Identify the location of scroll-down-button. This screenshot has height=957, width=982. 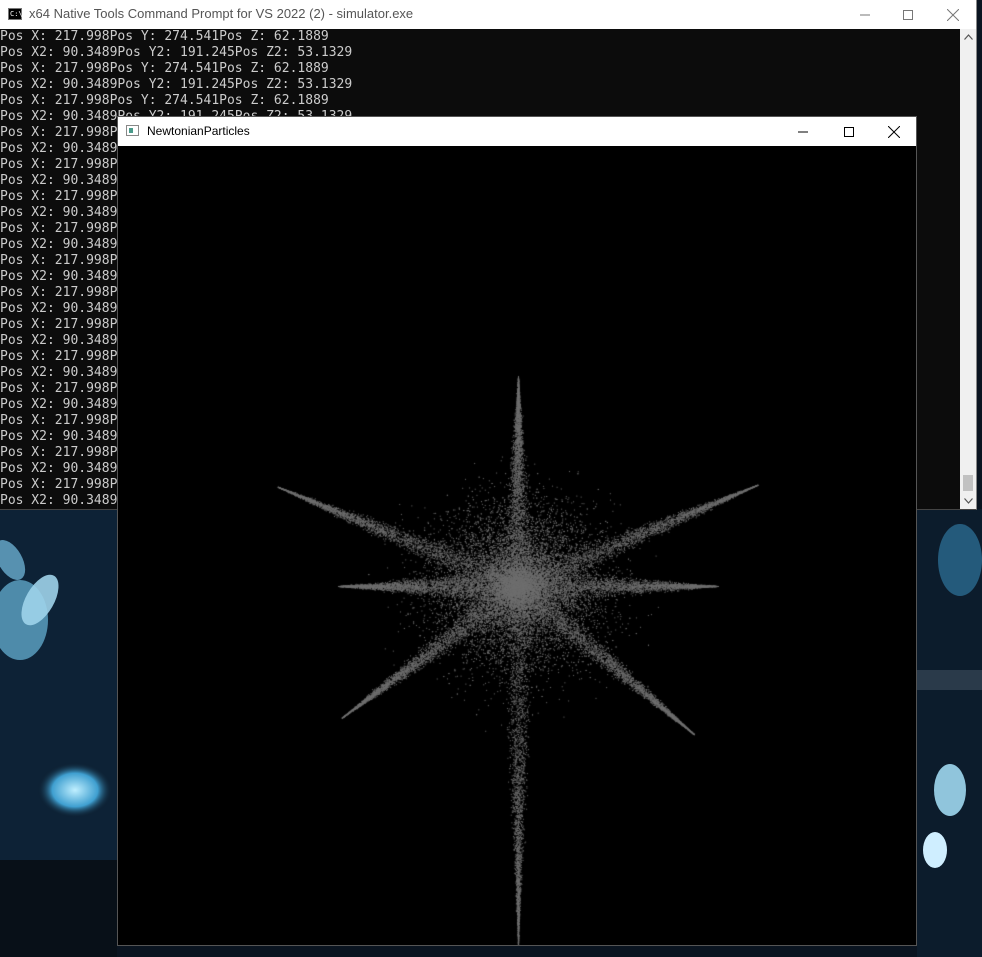
(968, 501).